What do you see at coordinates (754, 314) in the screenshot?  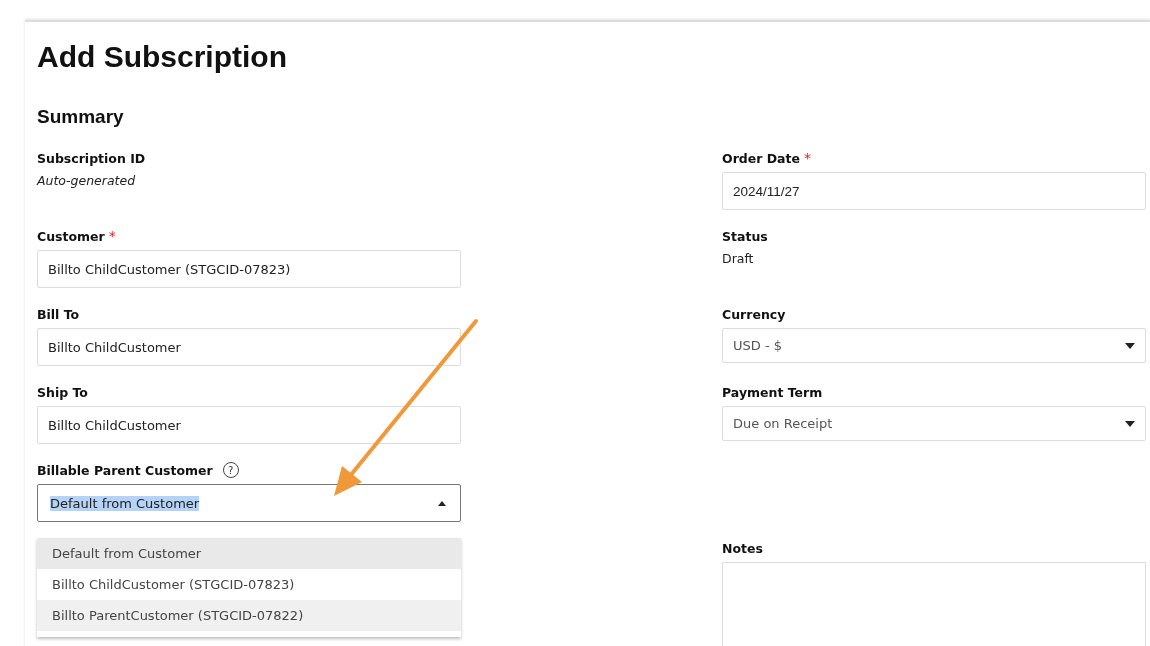 I see `field-label: Currency` at bounding box center [754, 314].